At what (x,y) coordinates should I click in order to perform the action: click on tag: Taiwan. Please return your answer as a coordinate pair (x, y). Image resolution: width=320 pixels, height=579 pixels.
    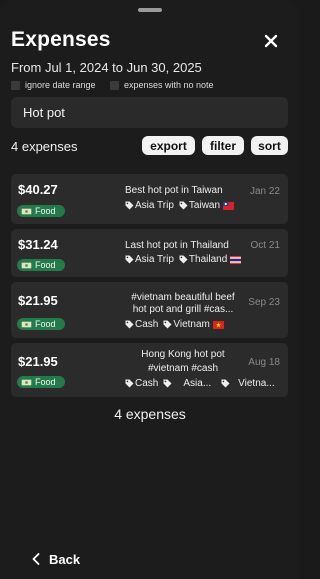
    Looking at the image, I should click on (207, 205).